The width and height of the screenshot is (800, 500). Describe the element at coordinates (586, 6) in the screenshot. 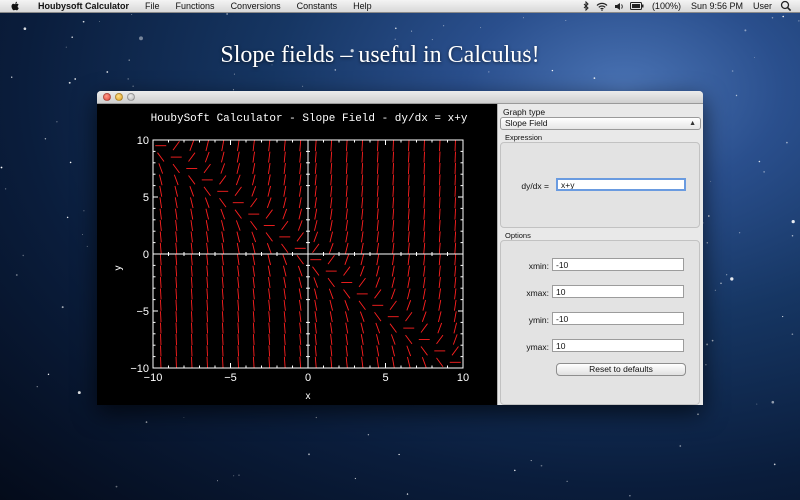

I see `bluetooth-icon` at that location.